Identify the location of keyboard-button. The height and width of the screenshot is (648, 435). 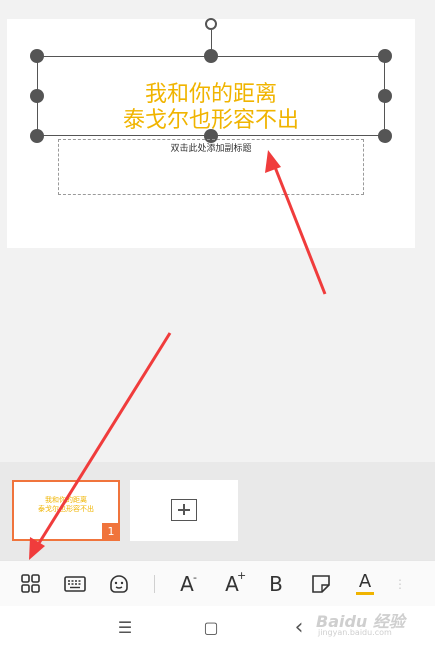
(75, 584).